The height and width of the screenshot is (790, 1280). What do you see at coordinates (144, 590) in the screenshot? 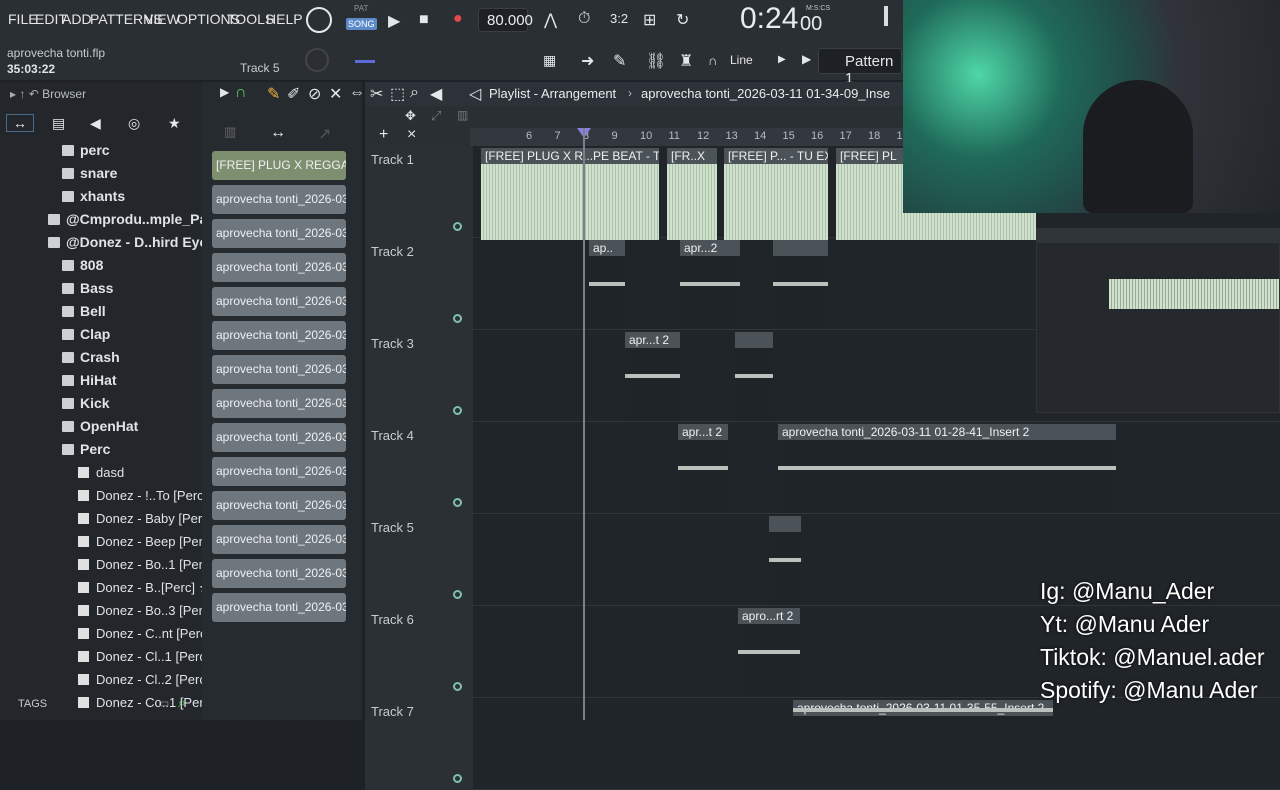
I see `browser-item: Donez - B..[Perc] ★` at bounding box center [144, 590].